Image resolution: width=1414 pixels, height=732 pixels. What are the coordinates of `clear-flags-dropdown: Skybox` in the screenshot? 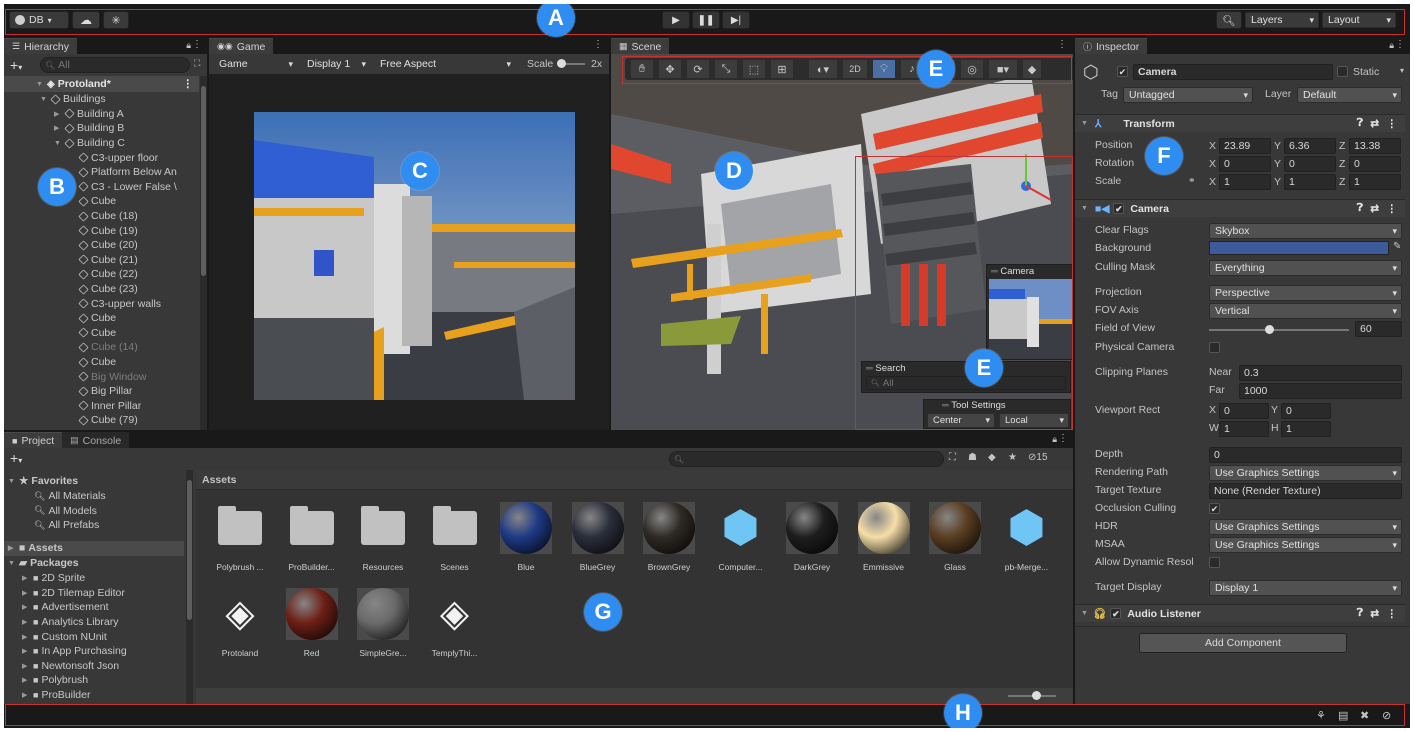 It's located at (1305, 231).